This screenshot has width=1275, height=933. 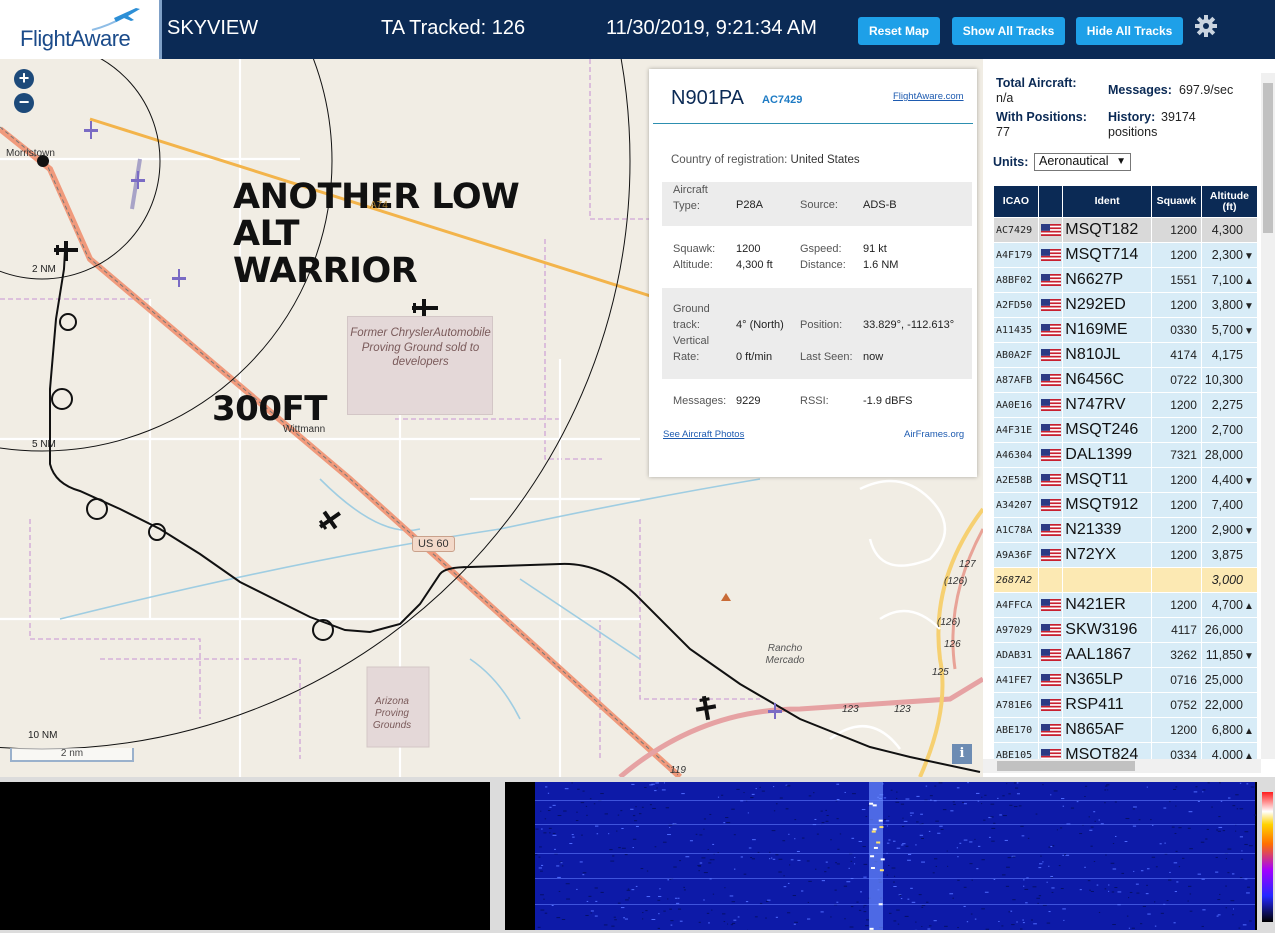 What do you see at coordinates (962, 754) in the screenshot?
I see `info-button: i` at bounding box center [962, 754].